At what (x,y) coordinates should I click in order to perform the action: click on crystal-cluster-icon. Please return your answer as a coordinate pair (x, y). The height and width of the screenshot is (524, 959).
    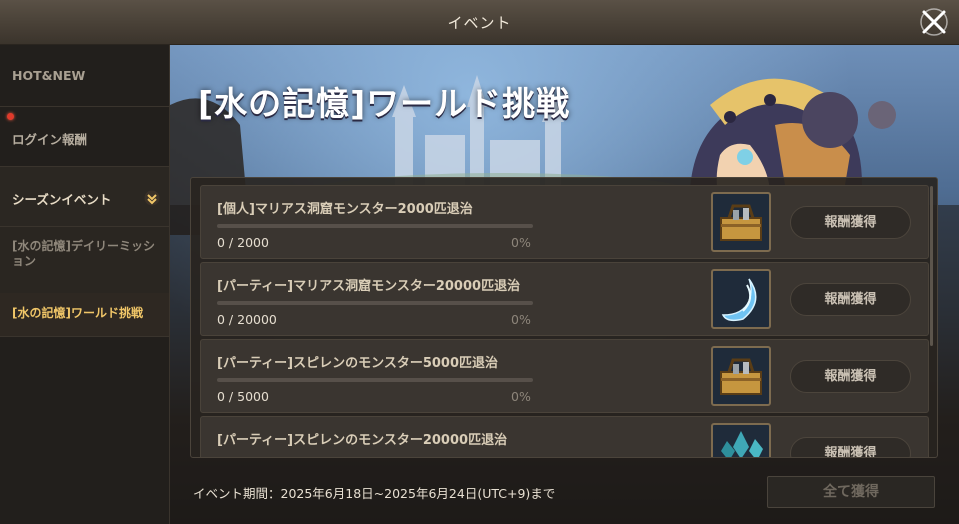
    Looking at the image, I should click on (742, 444).